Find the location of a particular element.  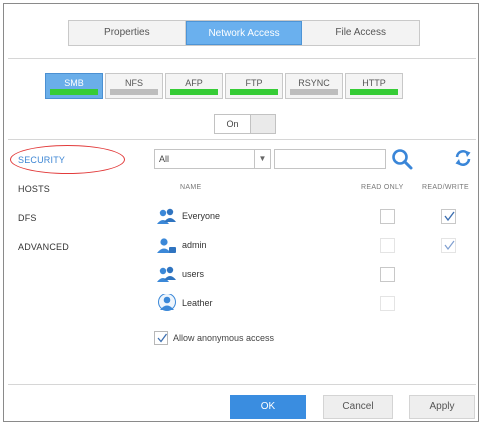

protocol-toggle: On is located at coordinates (245, 124).